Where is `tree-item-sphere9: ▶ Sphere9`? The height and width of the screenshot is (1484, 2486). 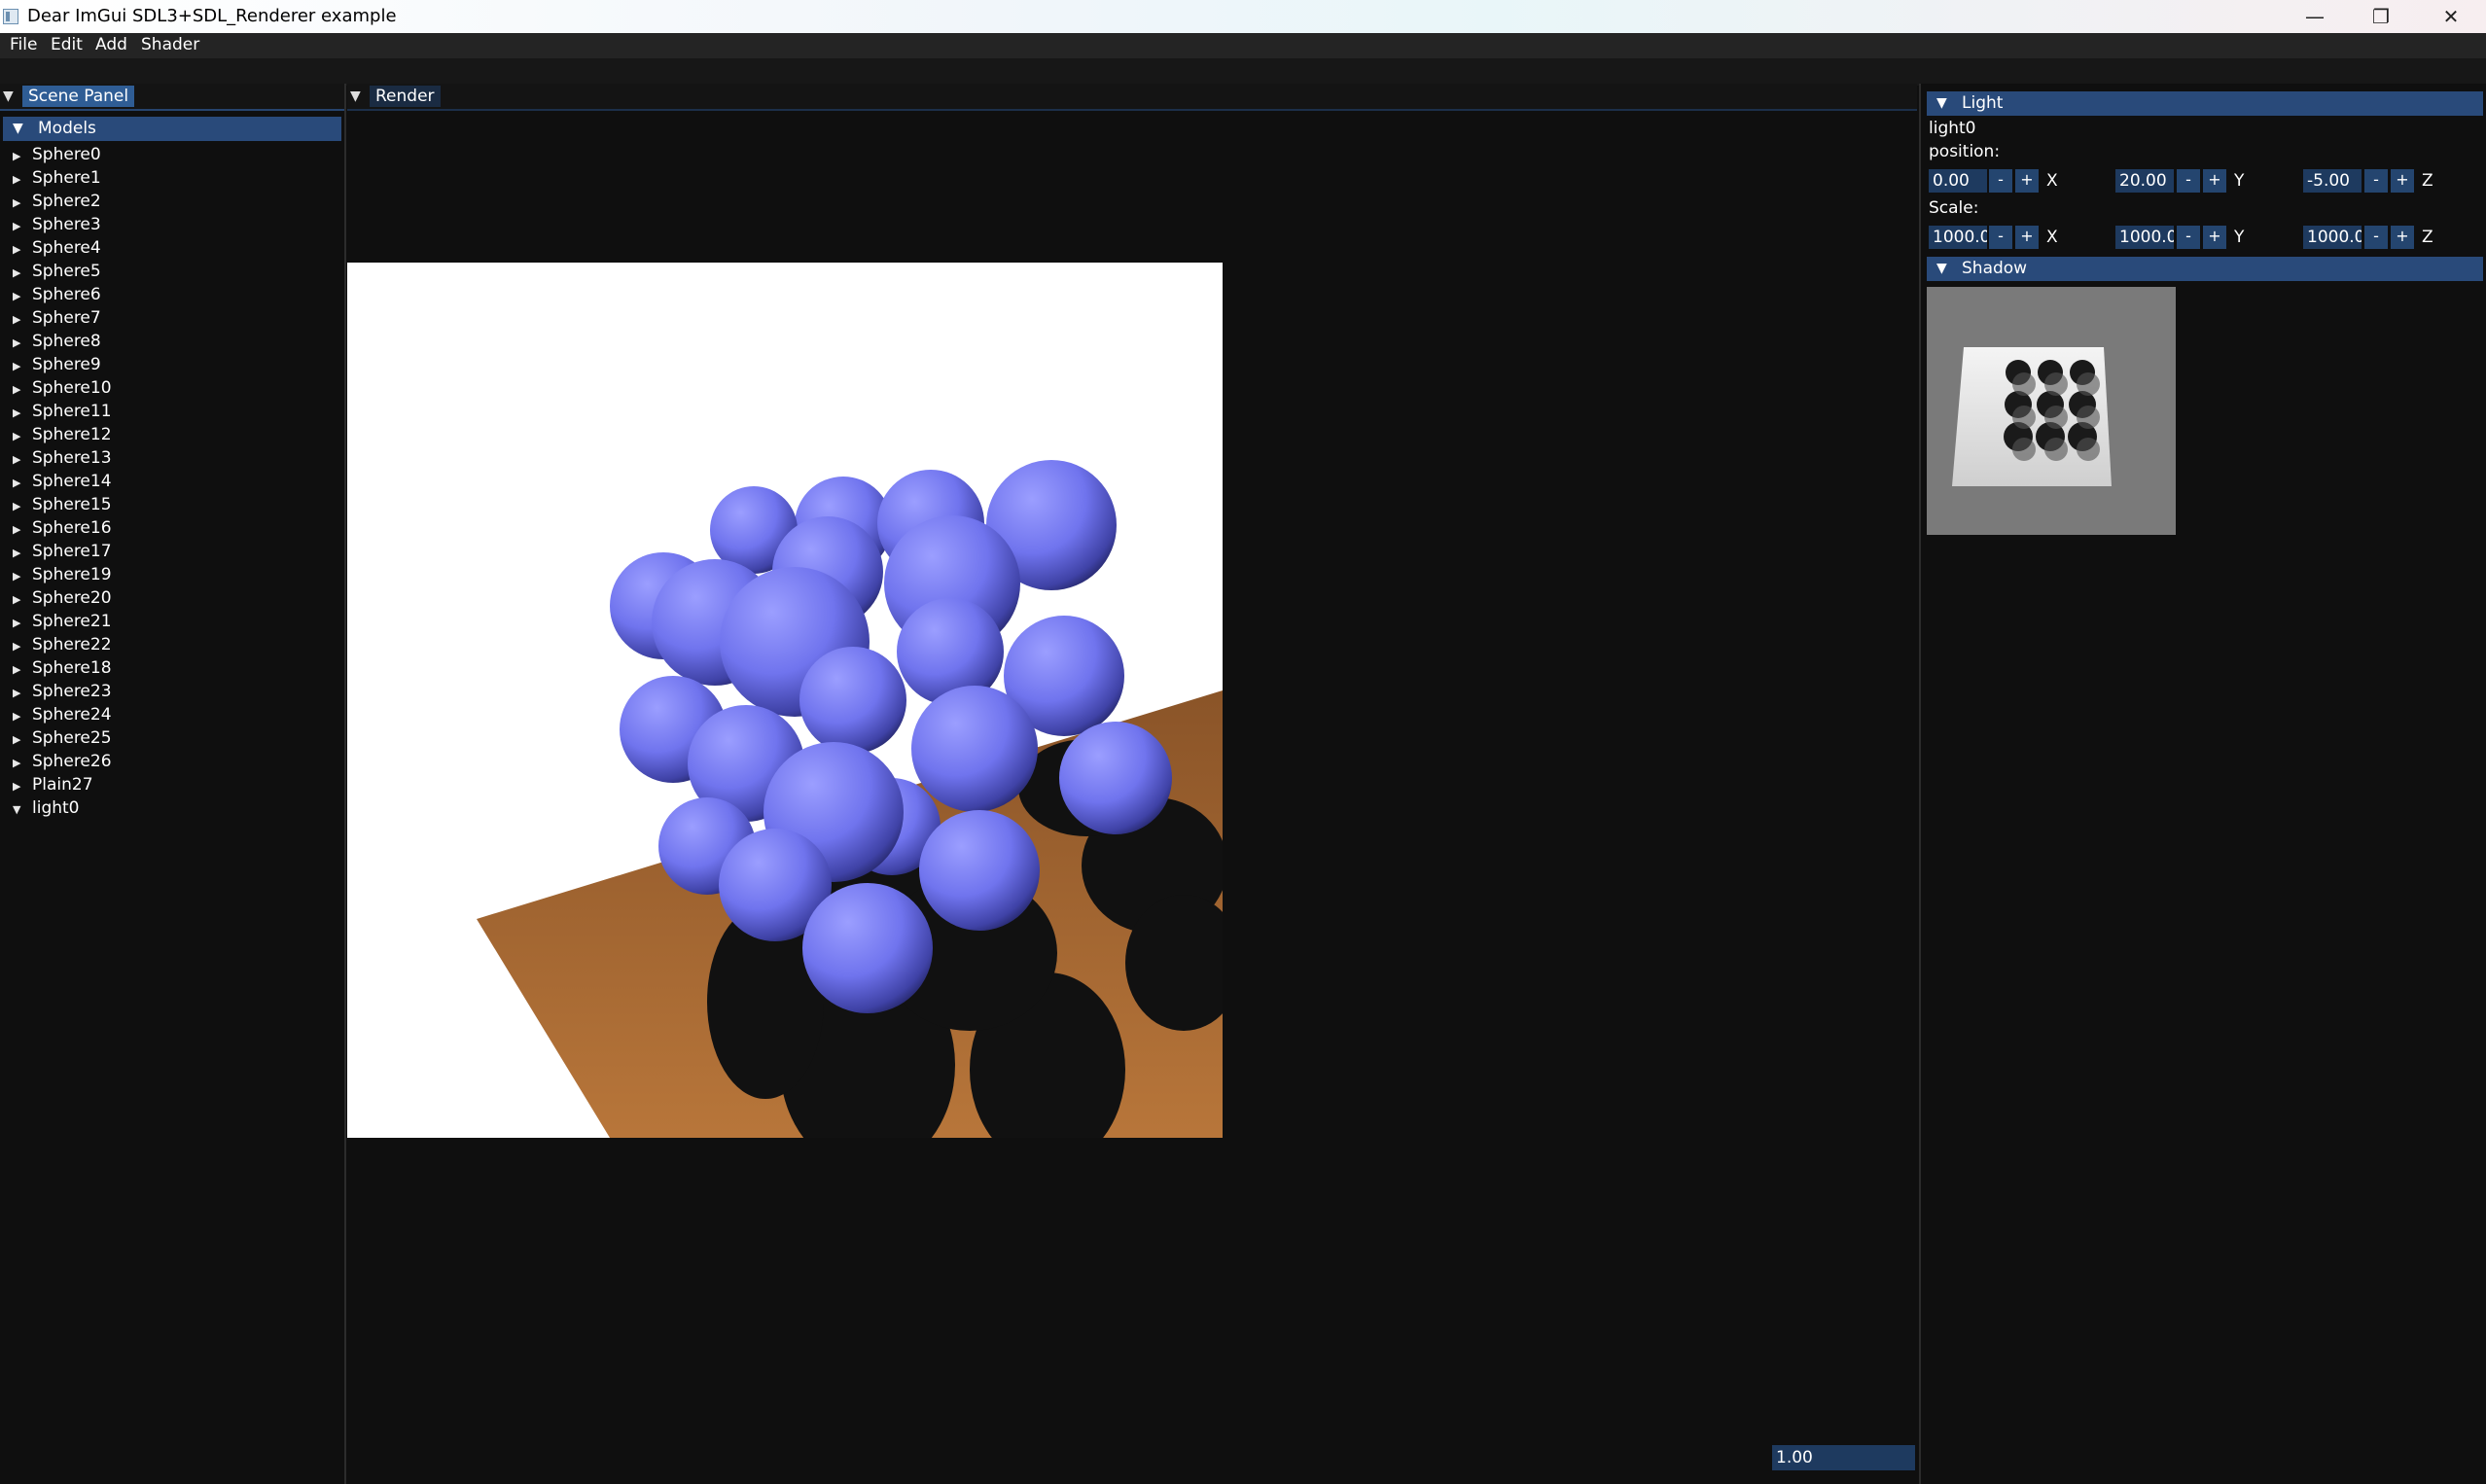
tree-item-sphere9: ▶ Sphere9 is located at coordinates (57, 365).